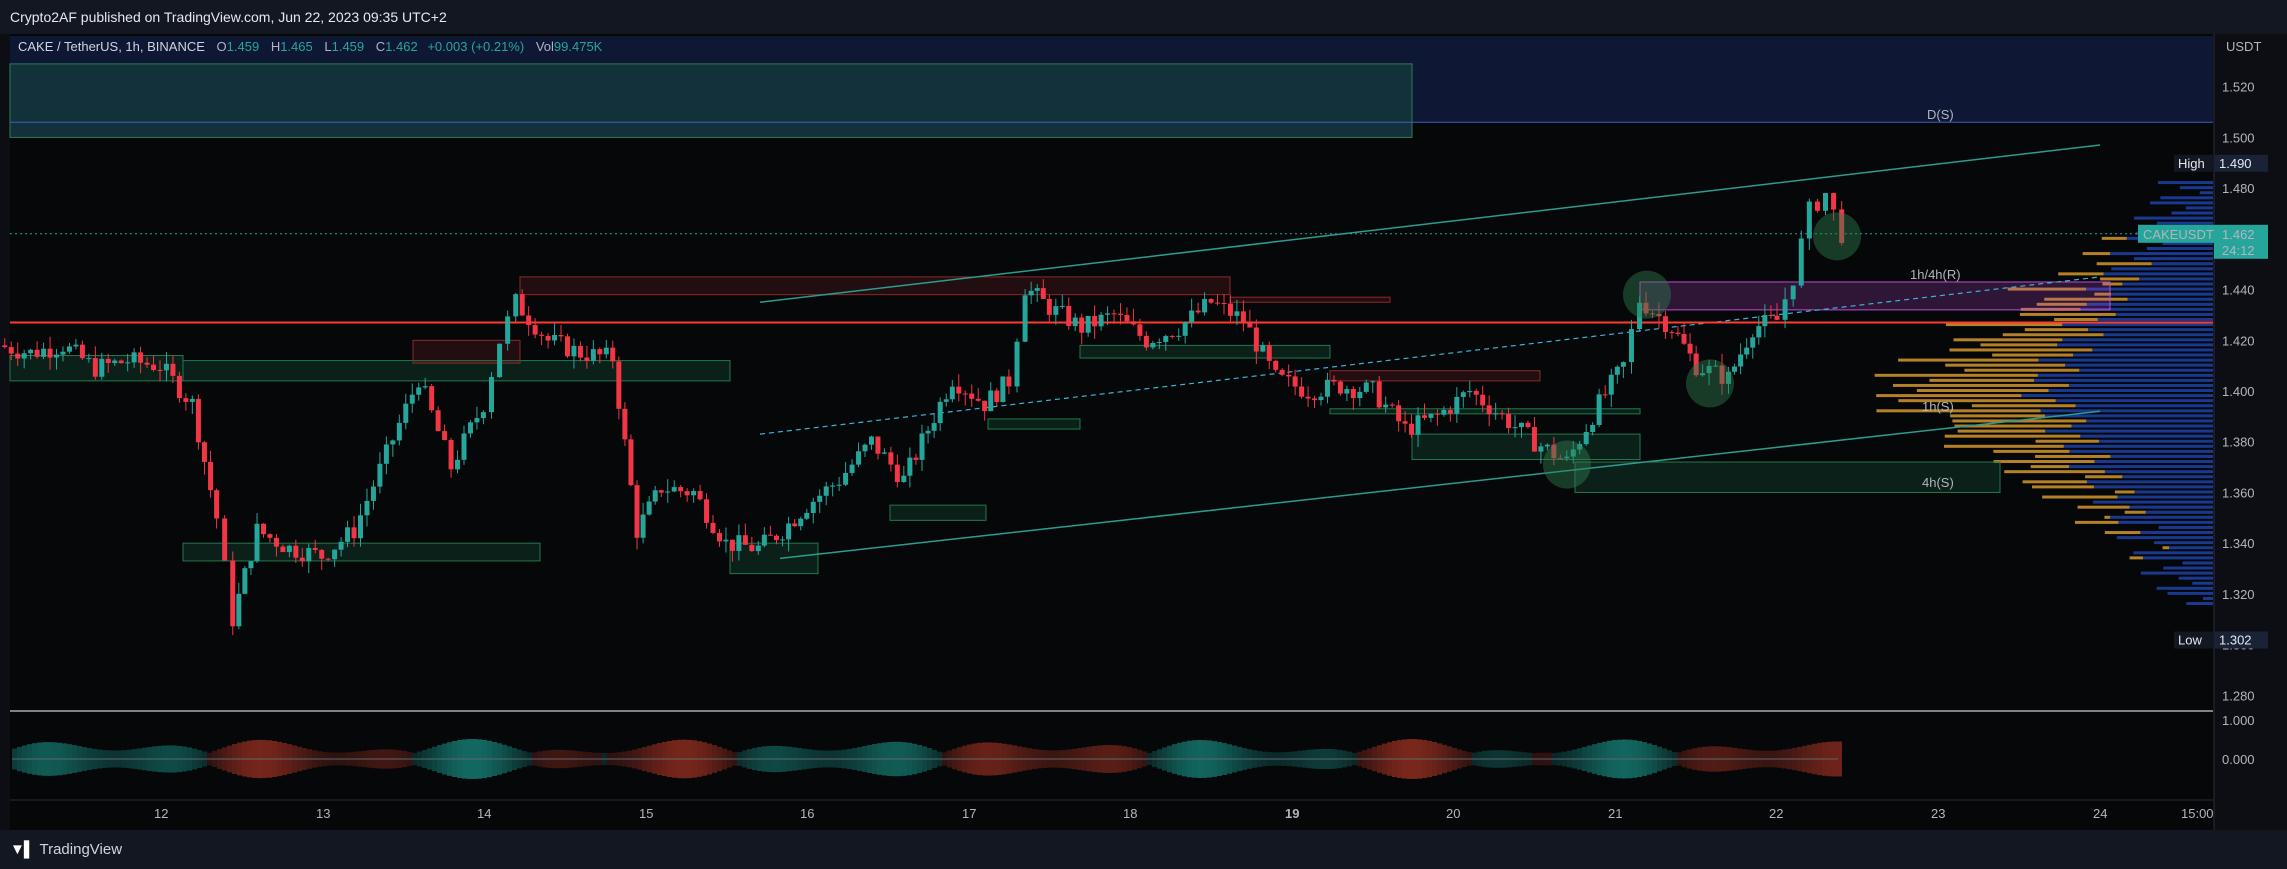  What do you see at coordinates (66, 849) in the screenshot?
I see `tradingview-brand: ▼▌ TradingView` at bounding box center [66, 849].